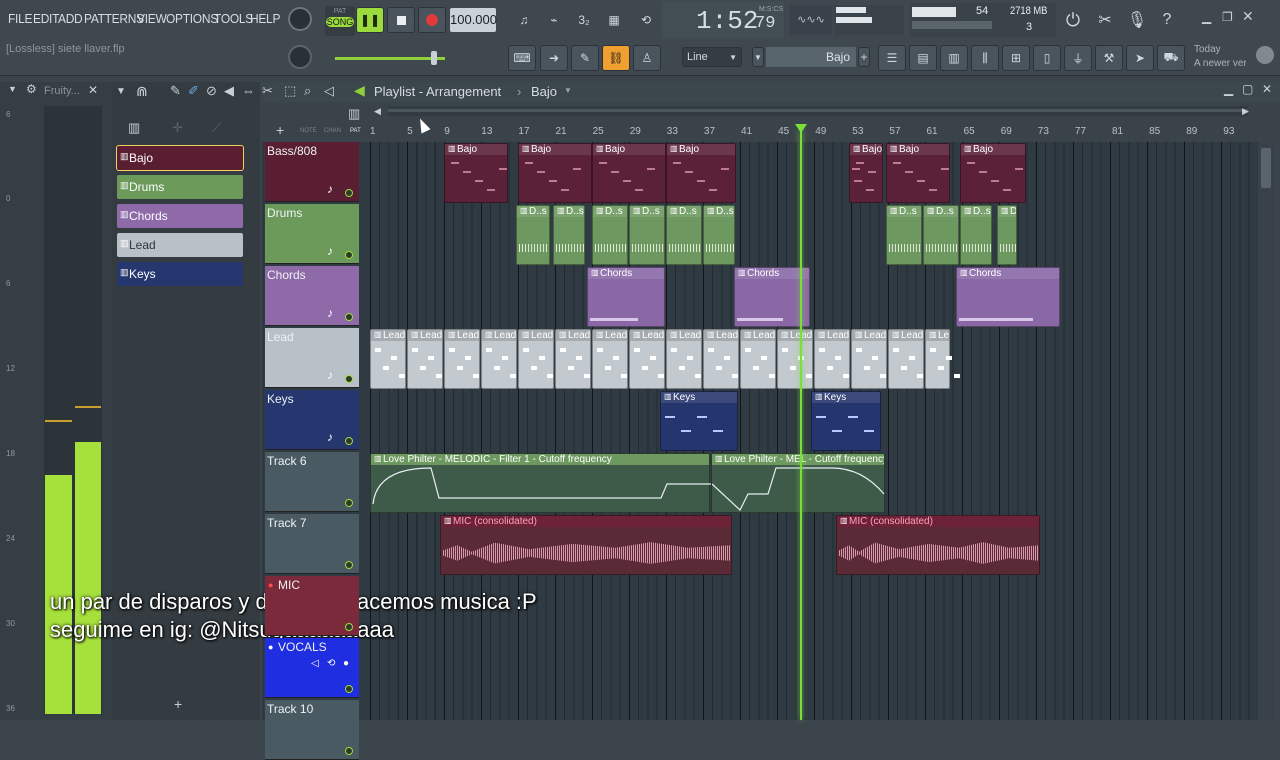 This screenshot has width=1280, height=760. Describe the element at coordinates (723, 20) in the screenshot. I see `song-time-display: 1:52 M:S:CS 79` at that location.